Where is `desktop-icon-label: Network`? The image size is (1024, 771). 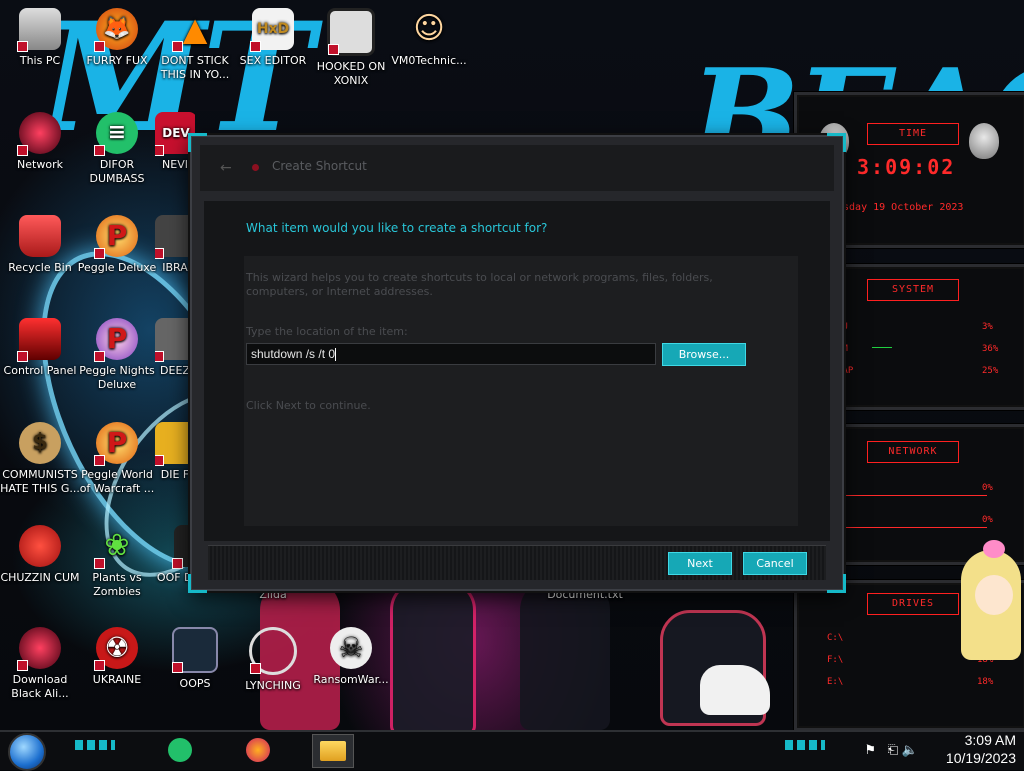
desktop-icon-label: Network is located at coordinates (40, 164).